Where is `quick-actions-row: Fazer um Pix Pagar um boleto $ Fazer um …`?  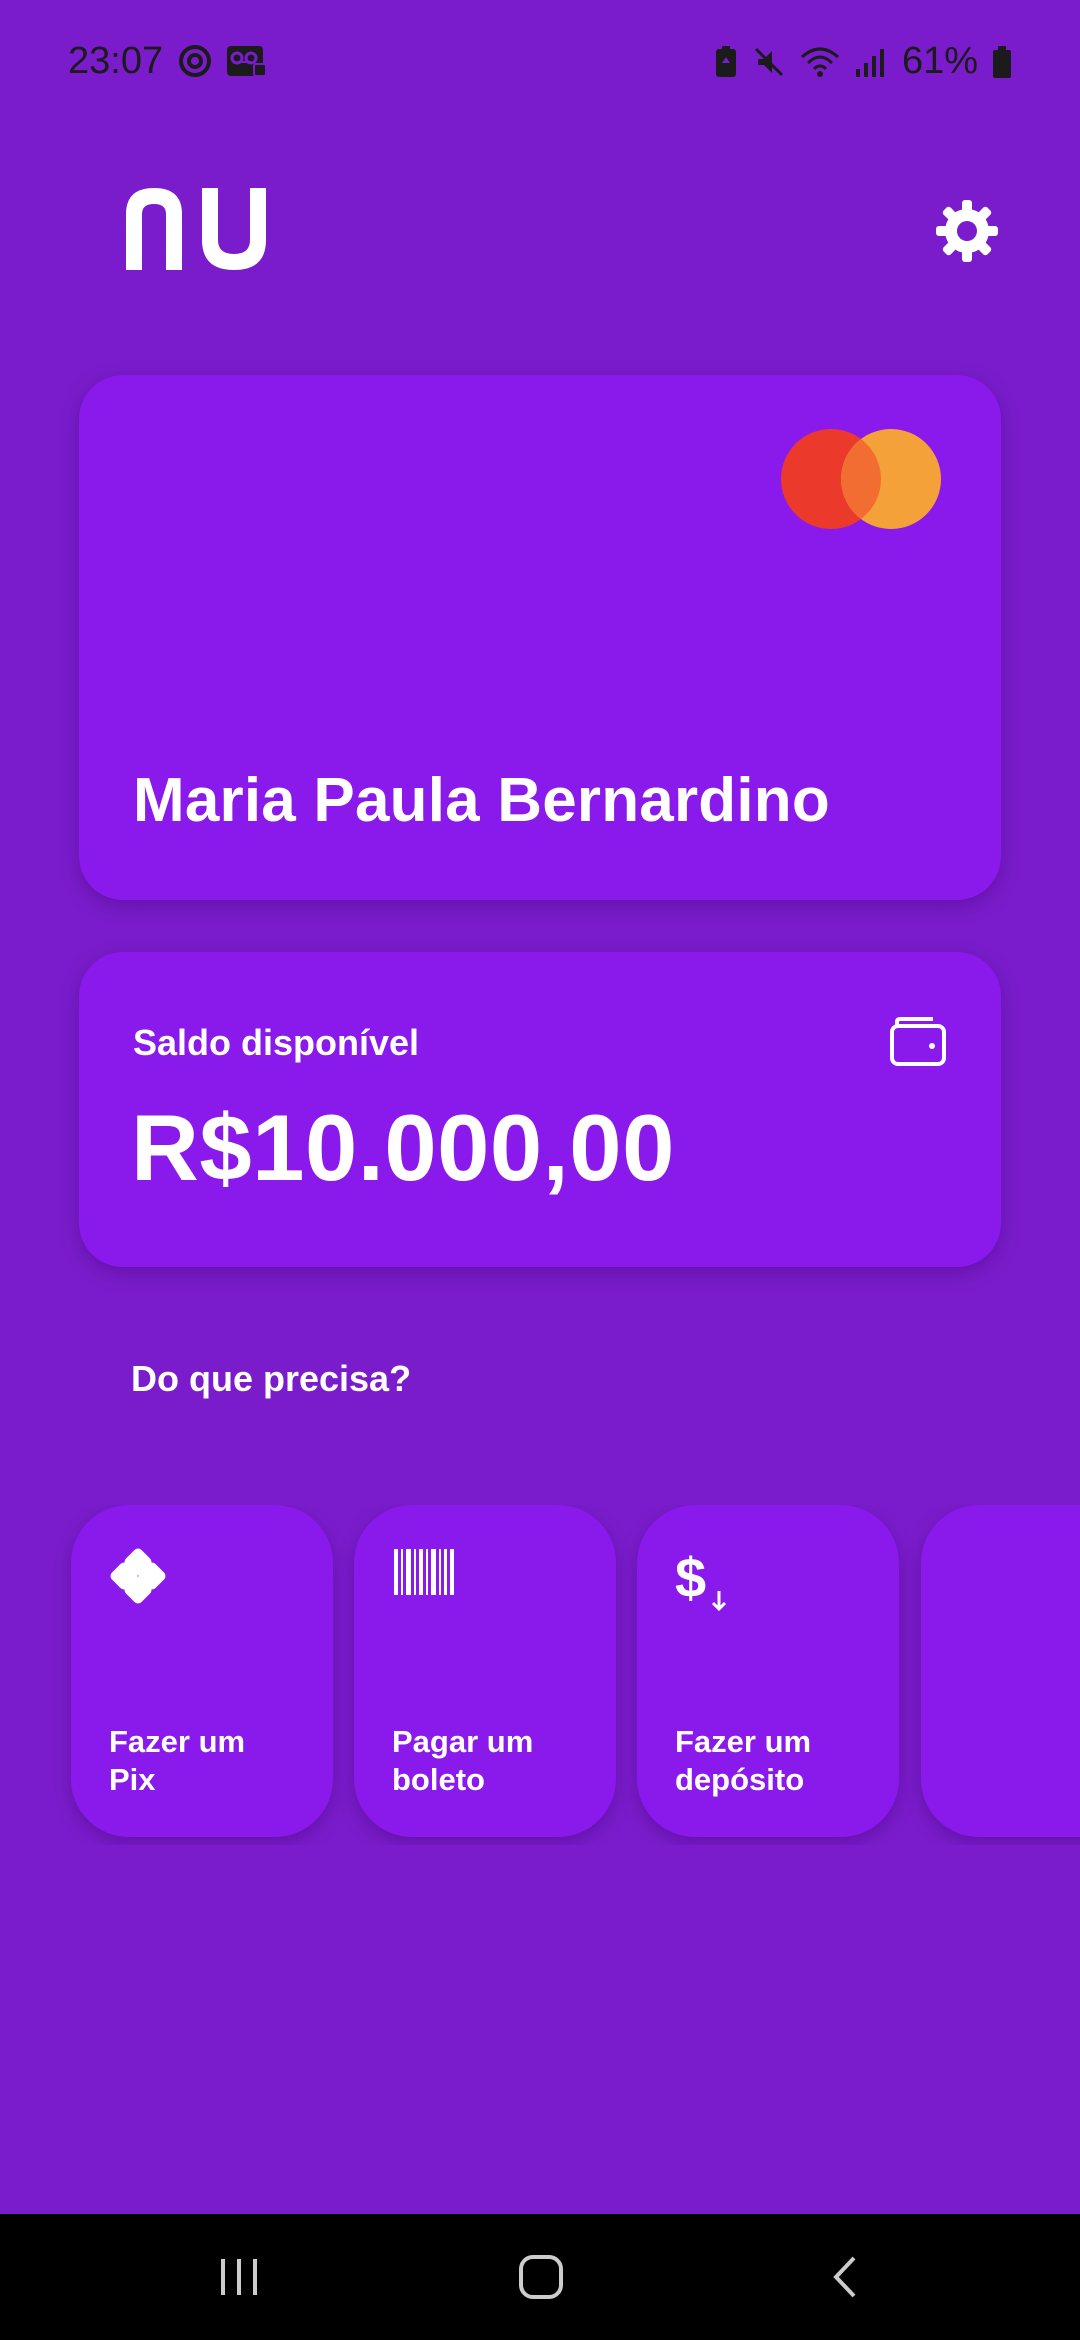
quick-actions-row: Fazer um Pix Pagar um boleto $ Fazer um … is located at coordinates (540, 1675).